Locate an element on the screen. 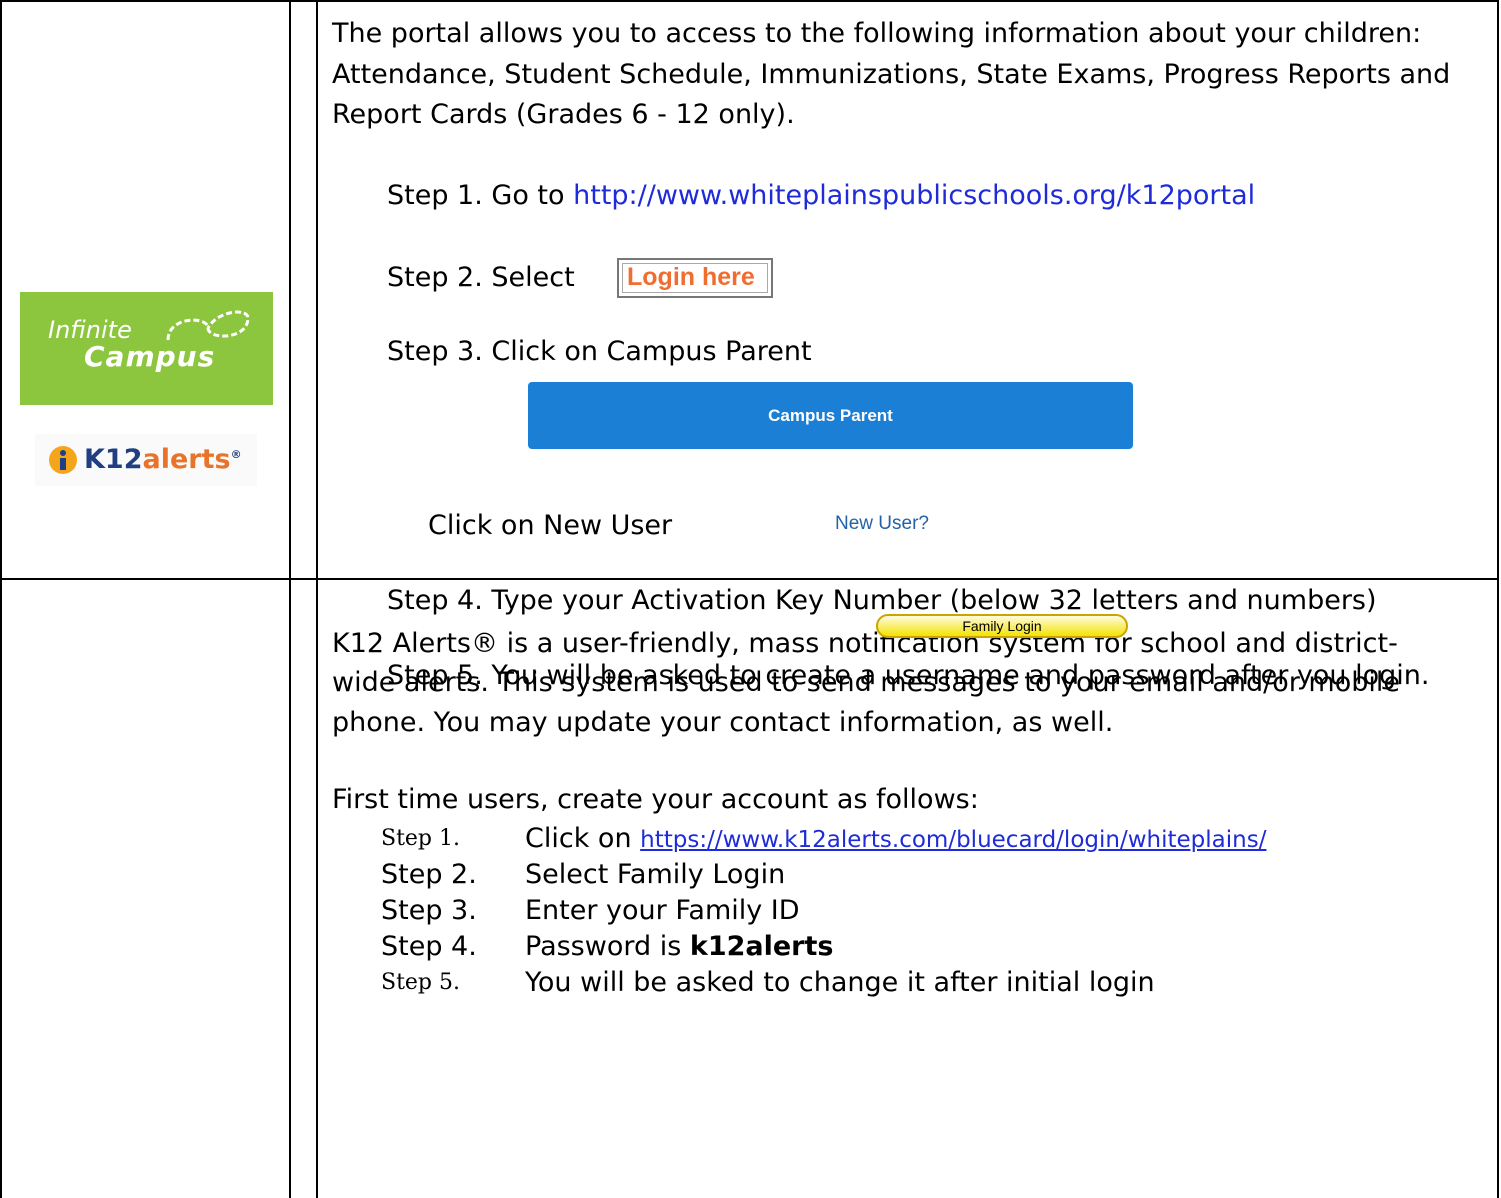  k12alerts-logo-text: K12alerts® is located at coordinates (163, 459).